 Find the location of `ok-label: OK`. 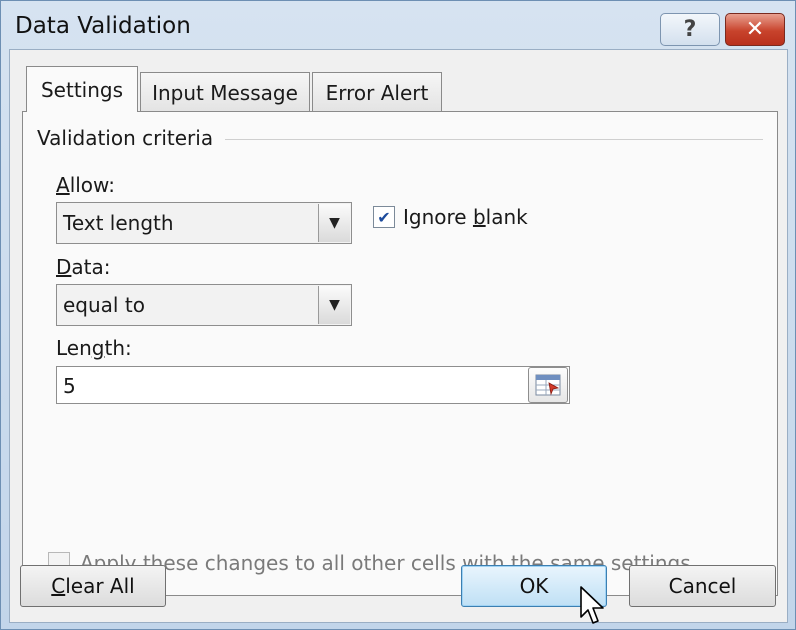

ok-label: OK is located at coordinates (534, 586).